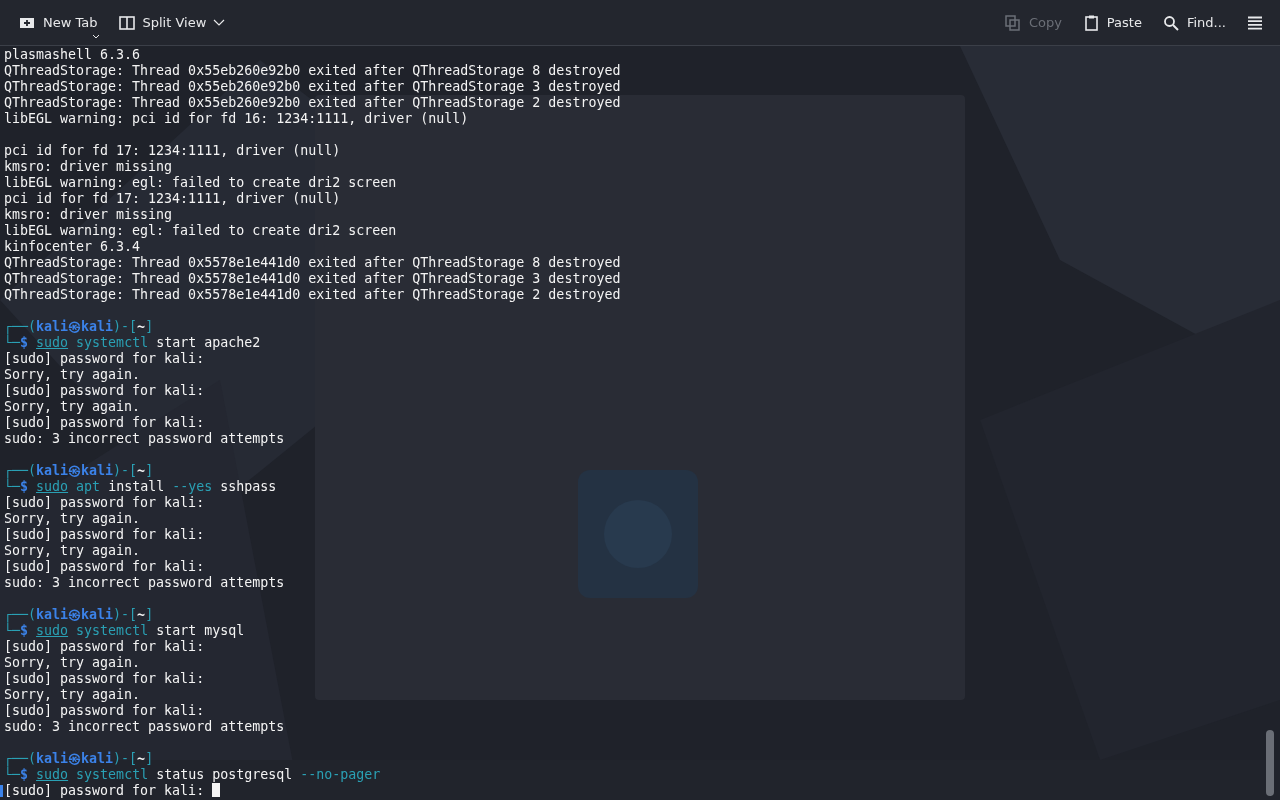 The height and width of the screenshot is (800, 1280). Describe the element at coordinates (72, 247) in the screenshot. I see `terminal-line: kinfocenter 6.3.4` at that location.